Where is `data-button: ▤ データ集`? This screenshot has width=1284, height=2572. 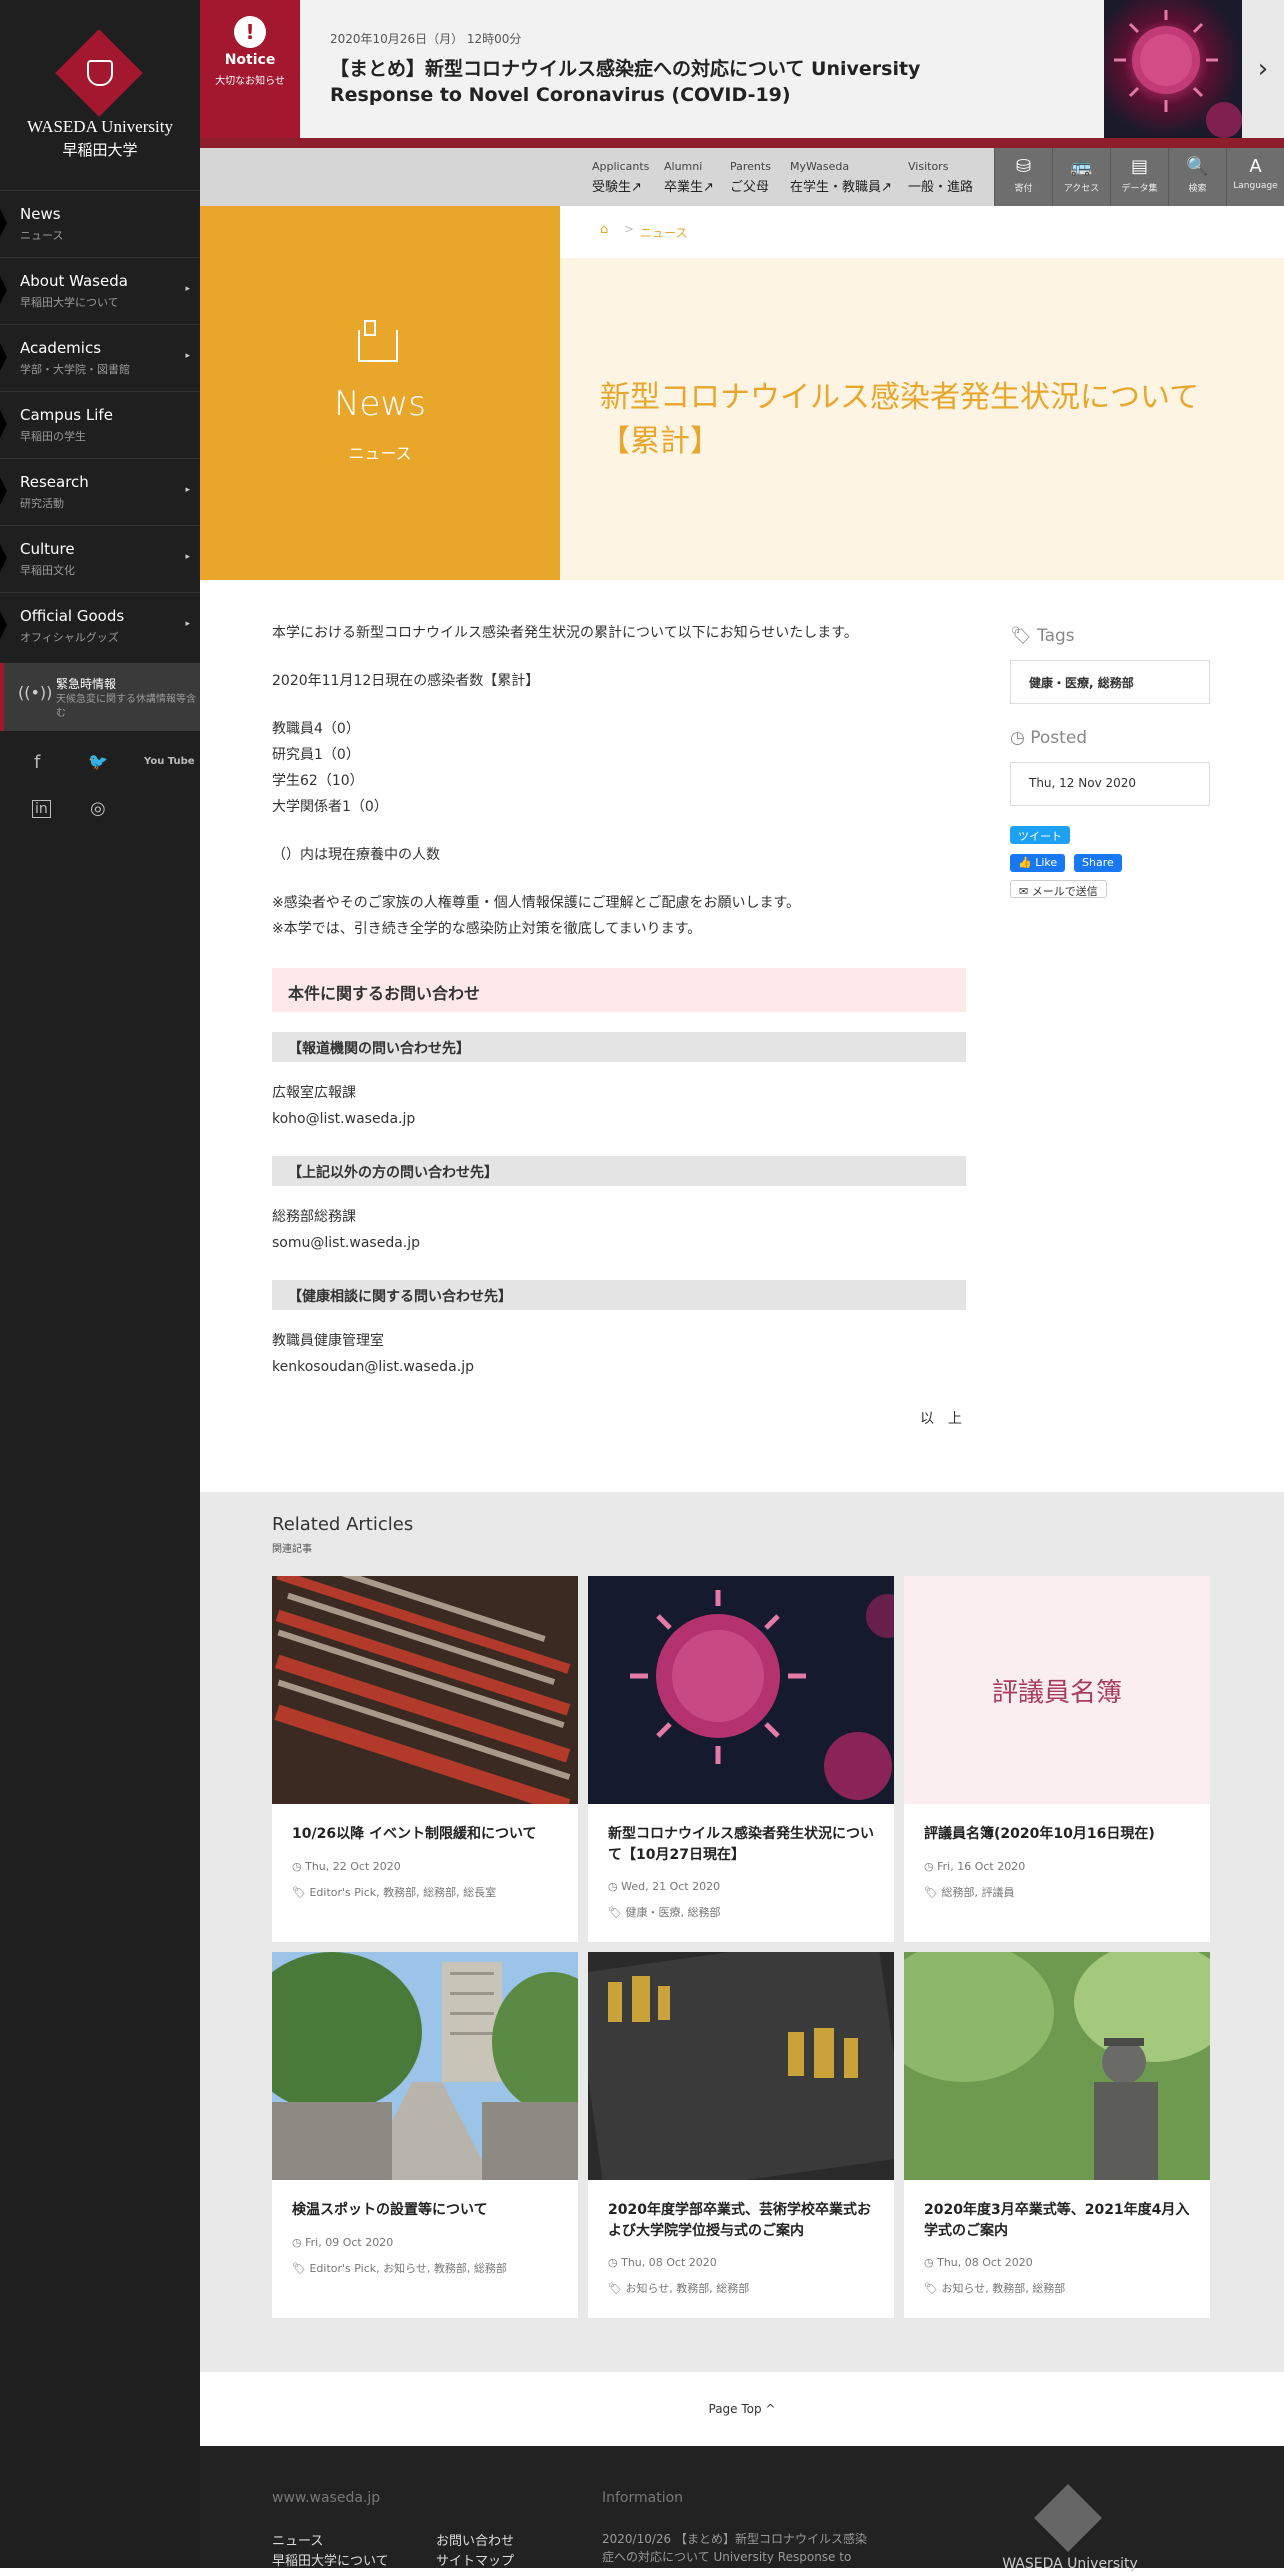 data-button: ▤ データ集 is located at coordinates (1139, 177).